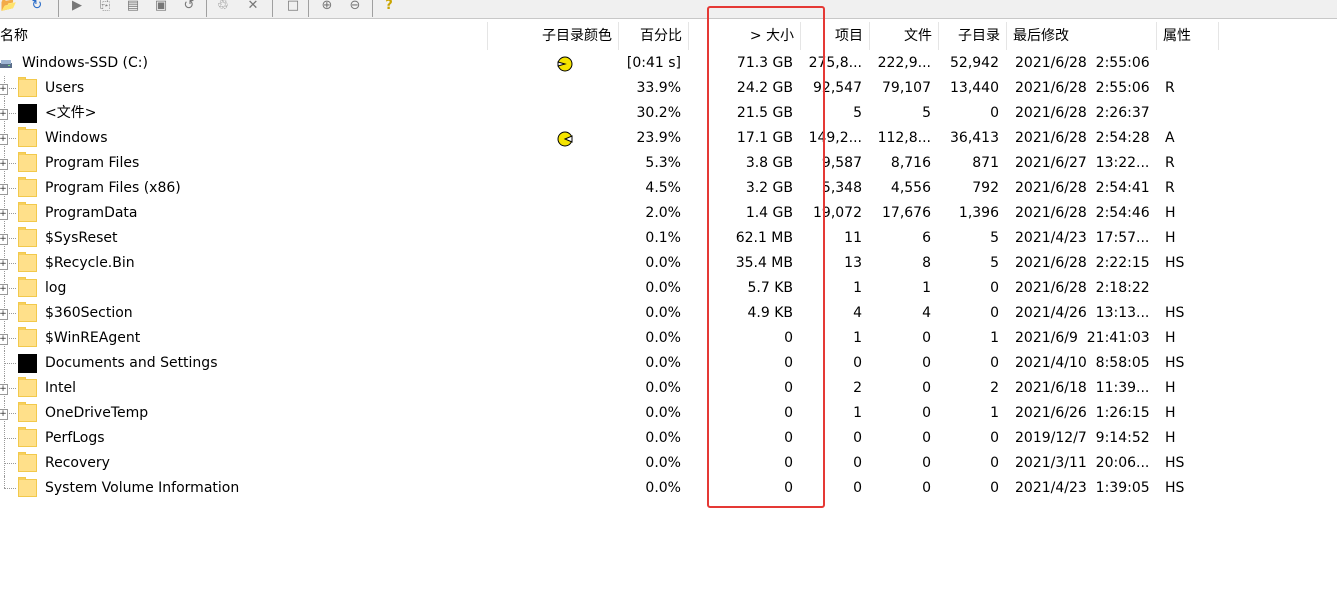 The width and height of the screenshot is (1337, 608). I want to click on toolbar: 📂 ↻ ▶ ⎘ ▤ ▣ ↺ ♲ ✕ □ ⊕ ⊖?, so click(668, 9).